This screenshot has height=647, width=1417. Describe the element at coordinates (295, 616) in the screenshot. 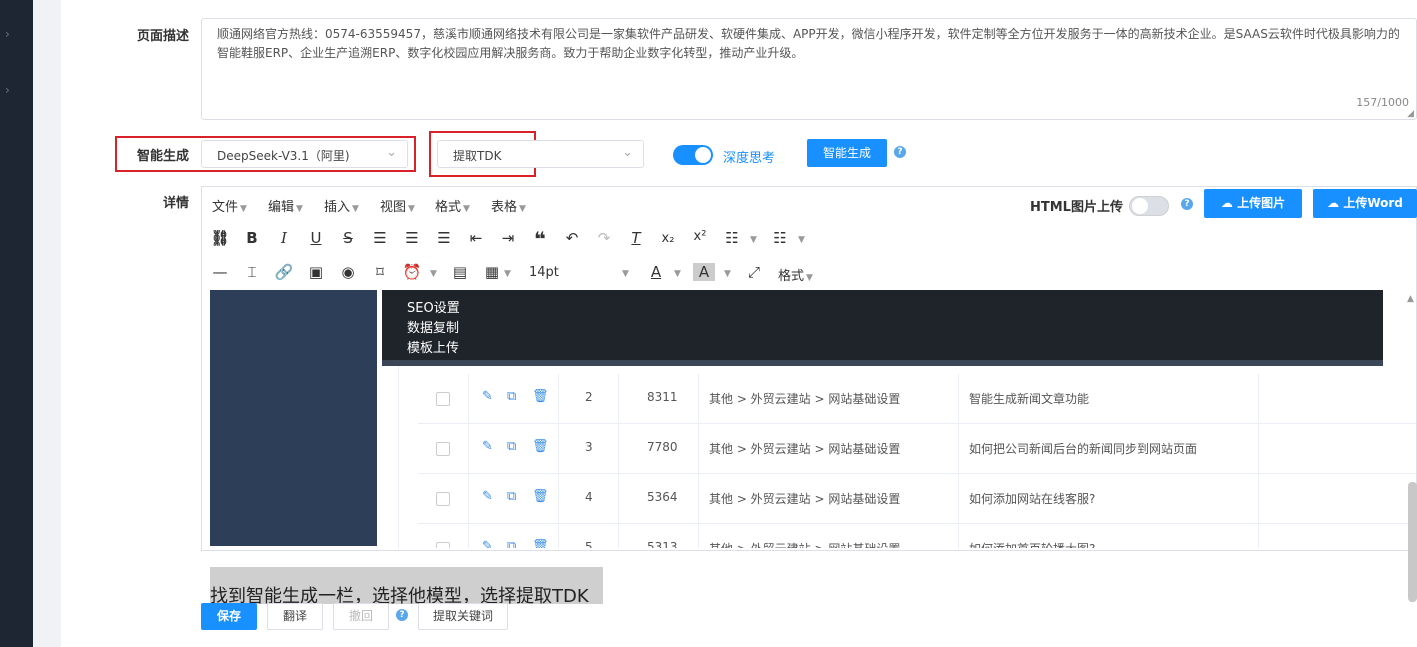

I see `translate-button: 翻译` at that location.